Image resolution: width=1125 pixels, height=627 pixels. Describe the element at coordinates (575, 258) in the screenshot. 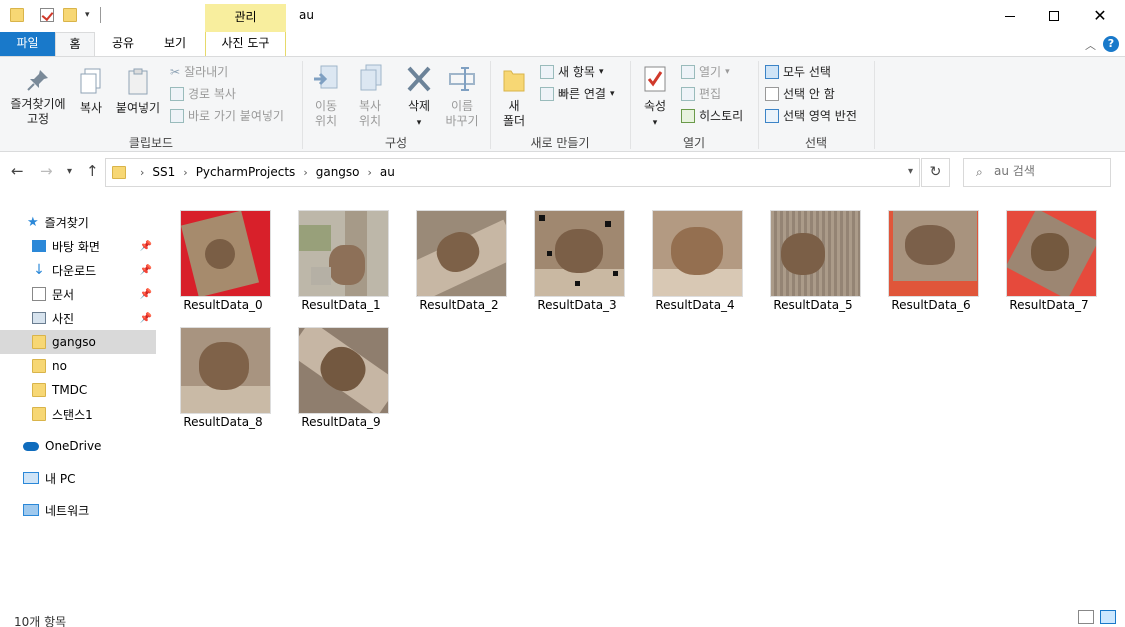

I see `file-item: ResultData_3` at that location.